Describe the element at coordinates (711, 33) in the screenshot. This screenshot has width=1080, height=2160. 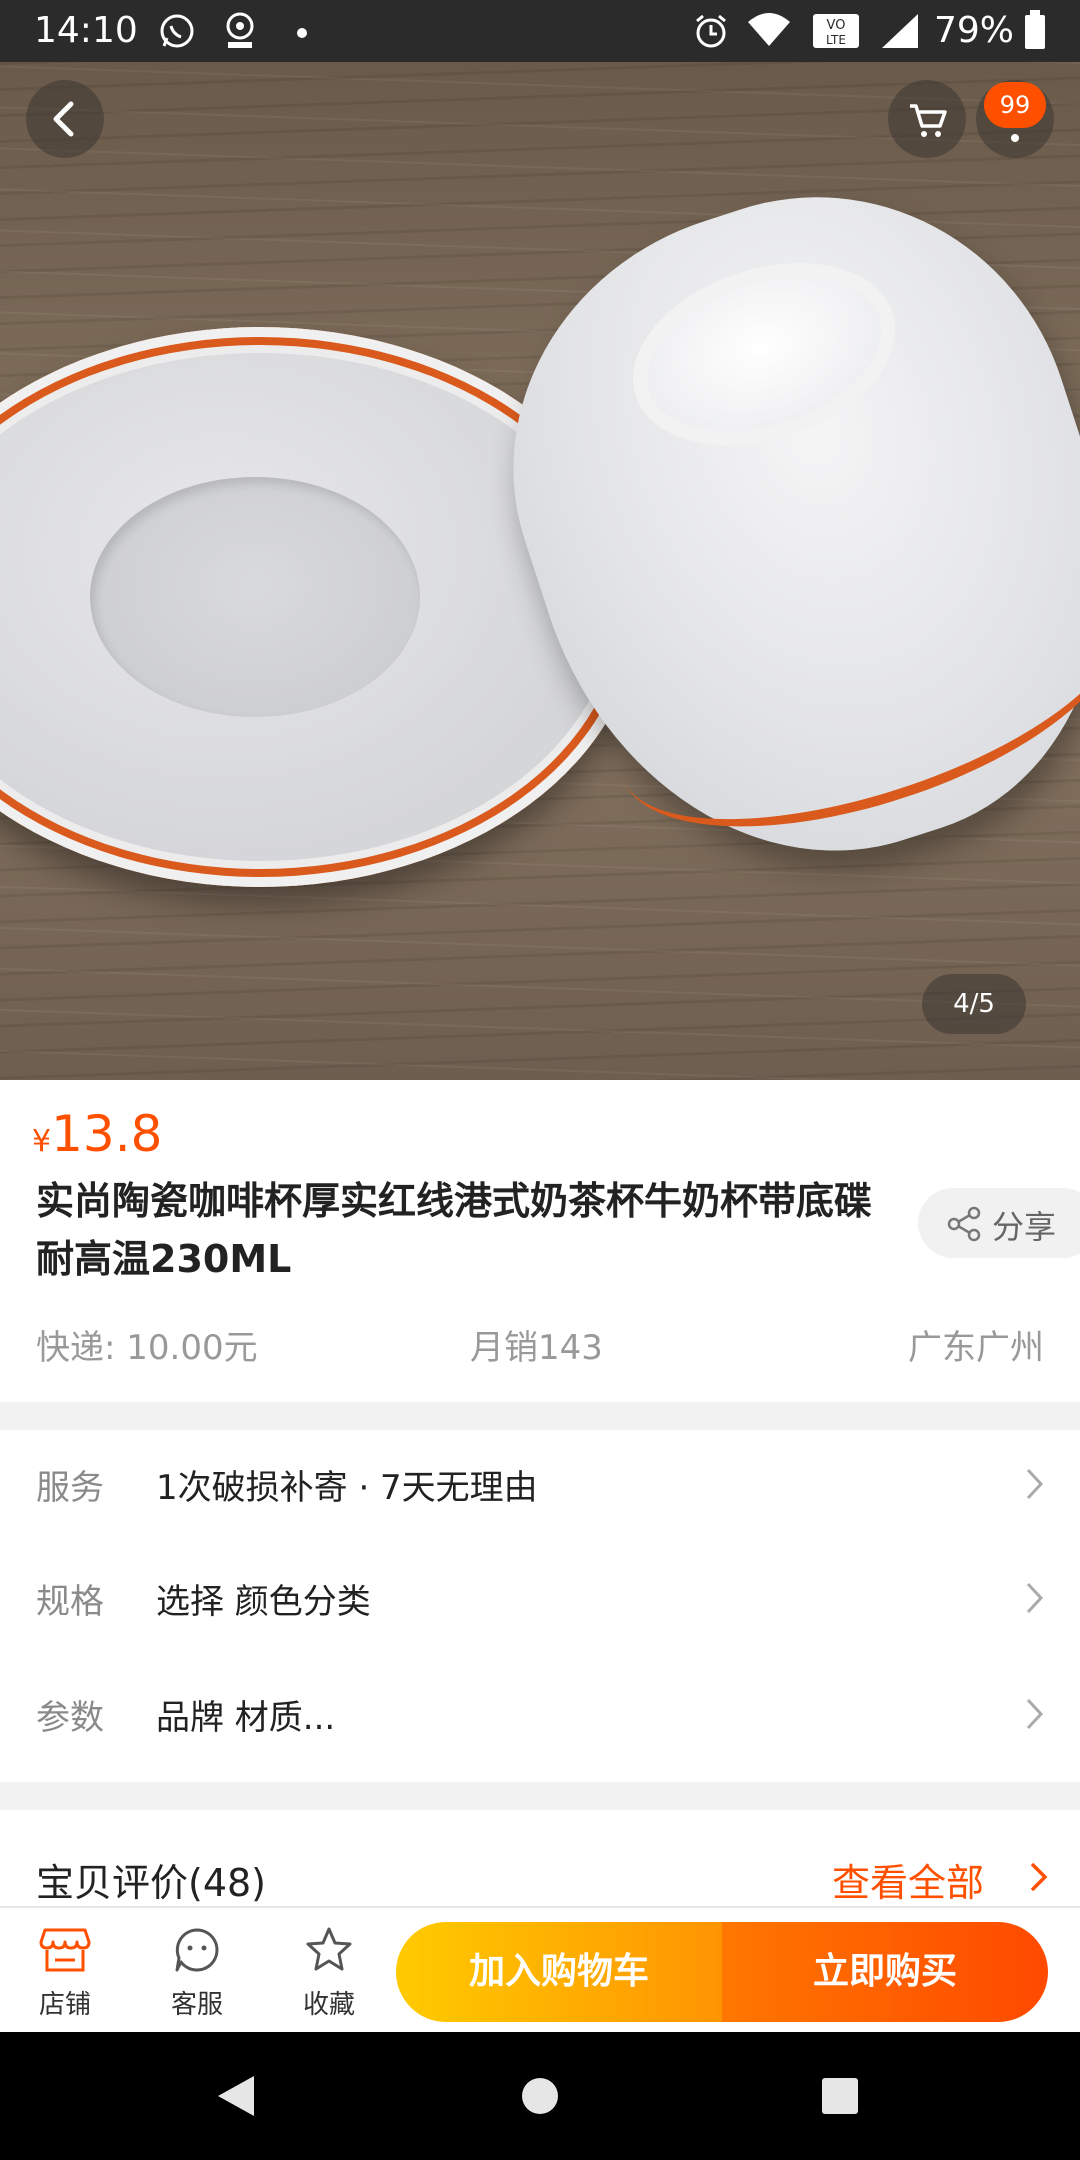
I see `alarm-icon` at that location.